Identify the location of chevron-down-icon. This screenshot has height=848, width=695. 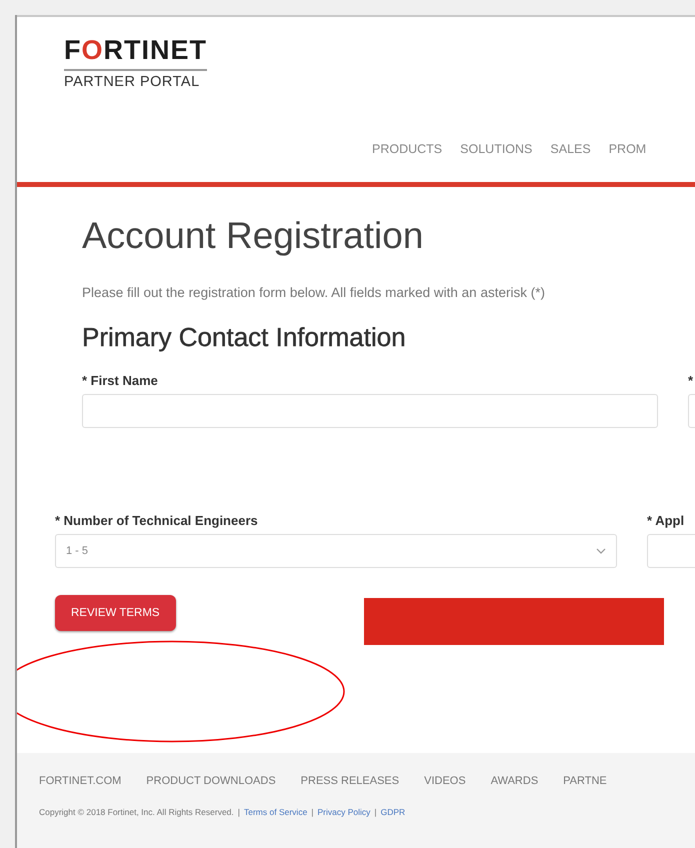
(601, 551).